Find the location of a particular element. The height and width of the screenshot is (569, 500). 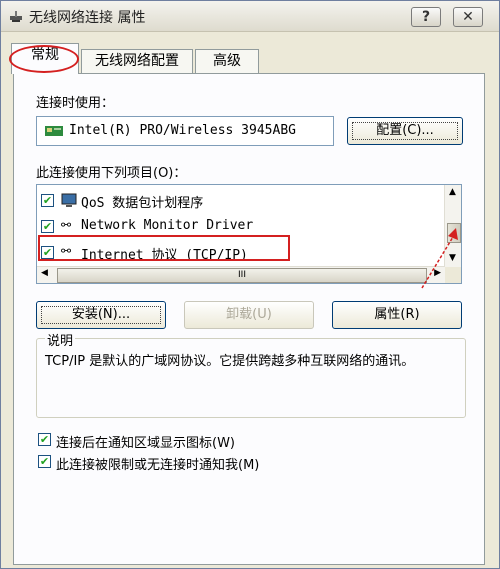

uninstall-button: 卸载(U) is located at coordinates (249, 315).